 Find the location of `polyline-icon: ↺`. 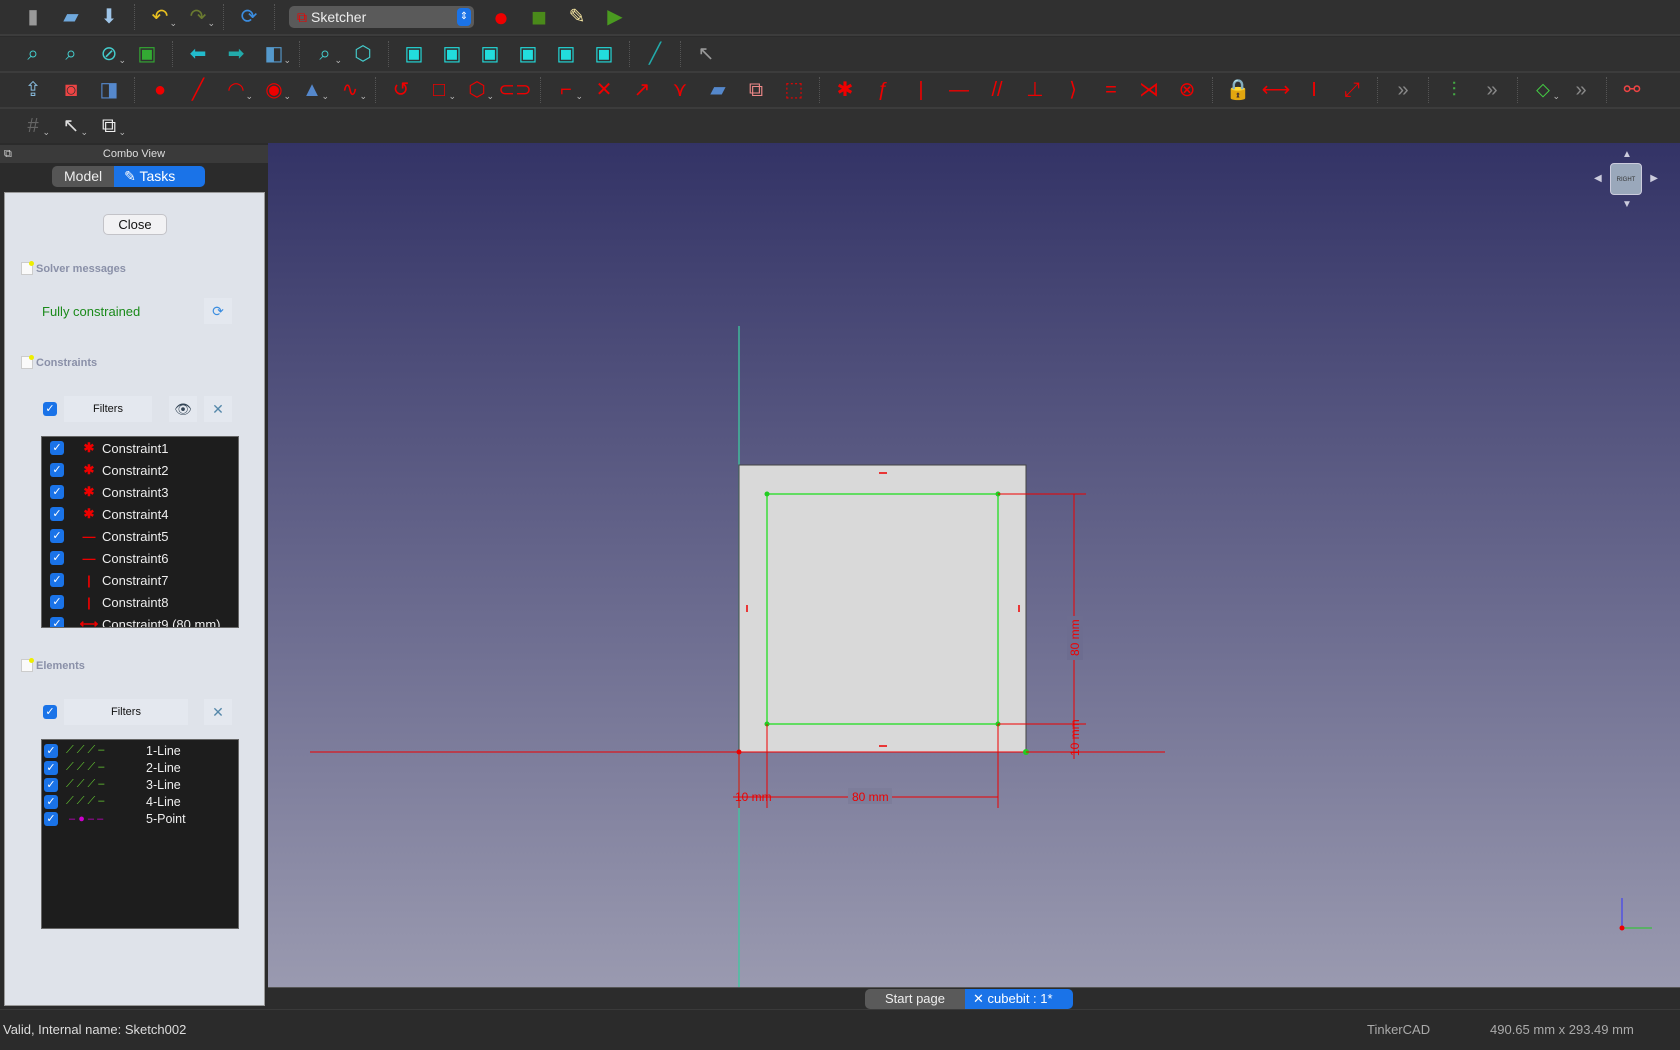

polyline-icon: ↺ is located at coordinates (401, 90).